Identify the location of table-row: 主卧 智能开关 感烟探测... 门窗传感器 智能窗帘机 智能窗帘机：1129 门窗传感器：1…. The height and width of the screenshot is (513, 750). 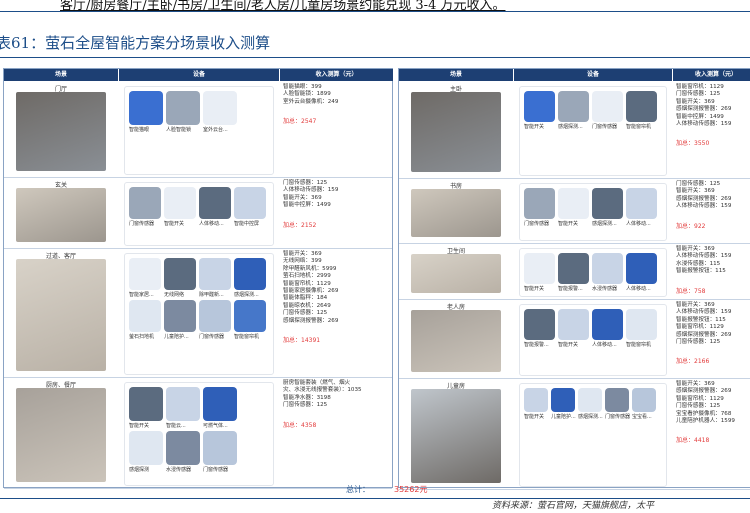
(574, 130).